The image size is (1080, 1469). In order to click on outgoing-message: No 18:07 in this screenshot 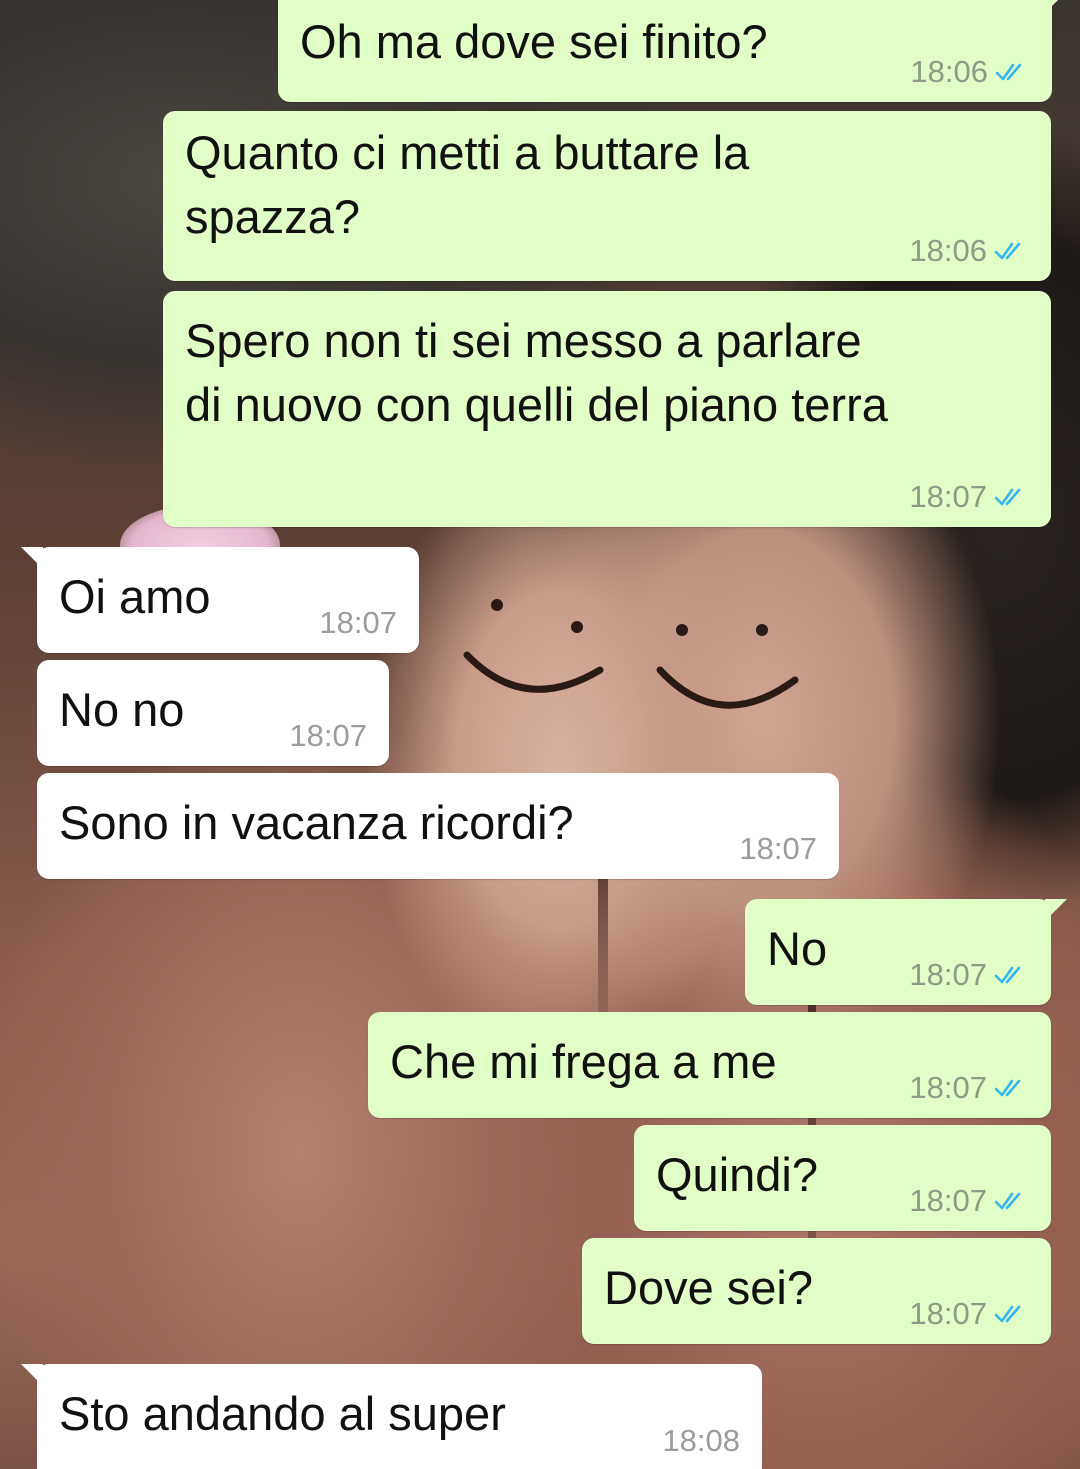, I will do `click(906, 952)`.